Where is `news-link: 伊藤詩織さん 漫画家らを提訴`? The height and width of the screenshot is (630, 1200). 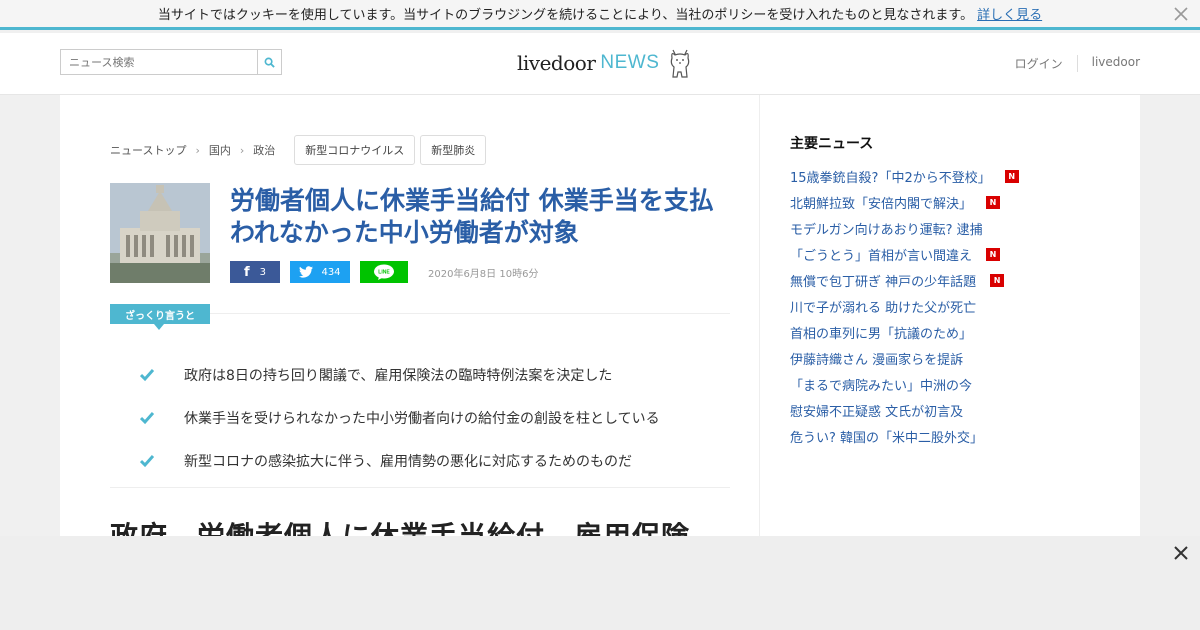 news-link: 伊藤詩織さん 漫画家らを提訴 is located at coordinates (876, 358).